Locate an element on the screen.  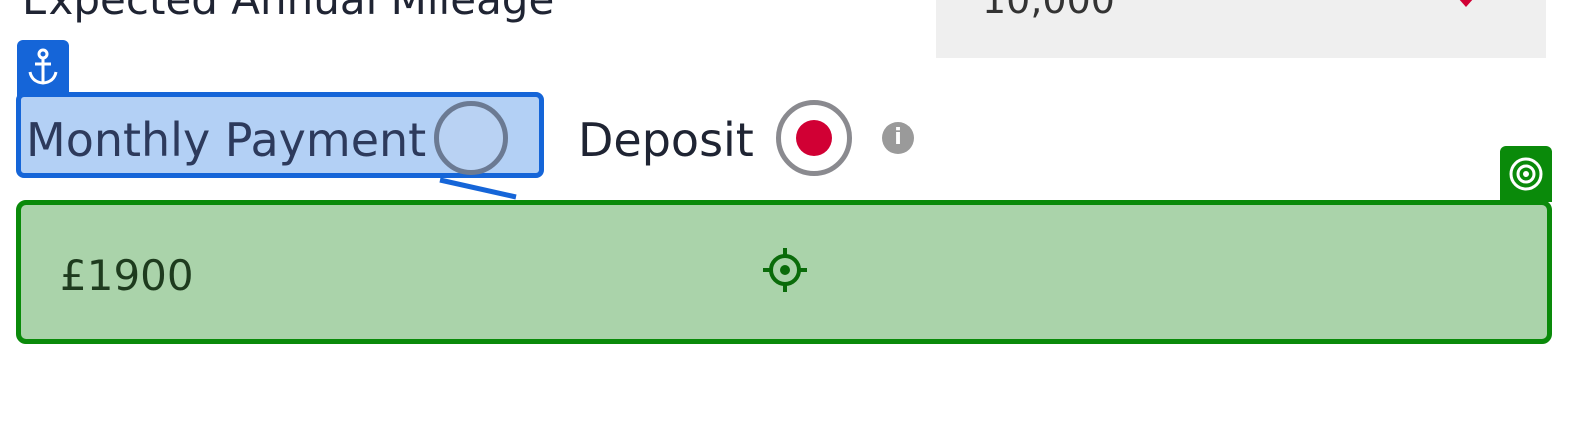
target-icon is located at coordinates (1526, 174).